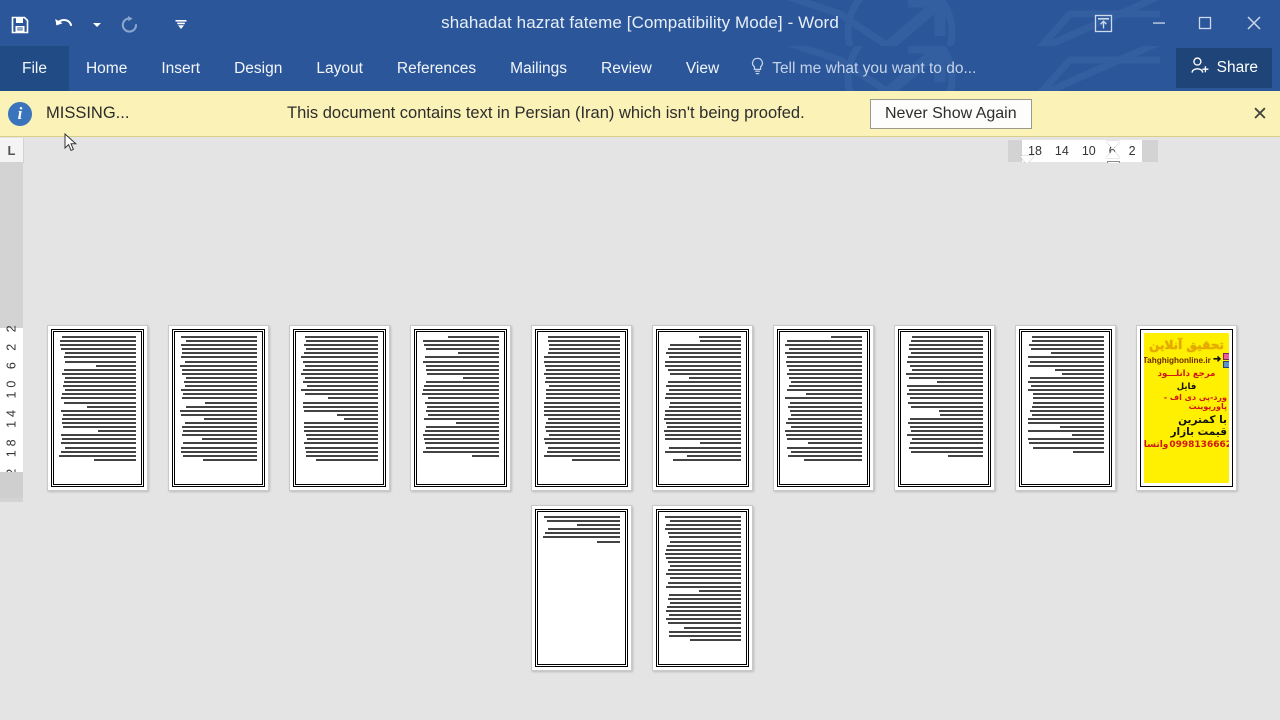  What do you see at coordinates (951, 114) in the screenshot?
I see `never-show-again-button: Never Show Again` at bounding box center [951, 114].